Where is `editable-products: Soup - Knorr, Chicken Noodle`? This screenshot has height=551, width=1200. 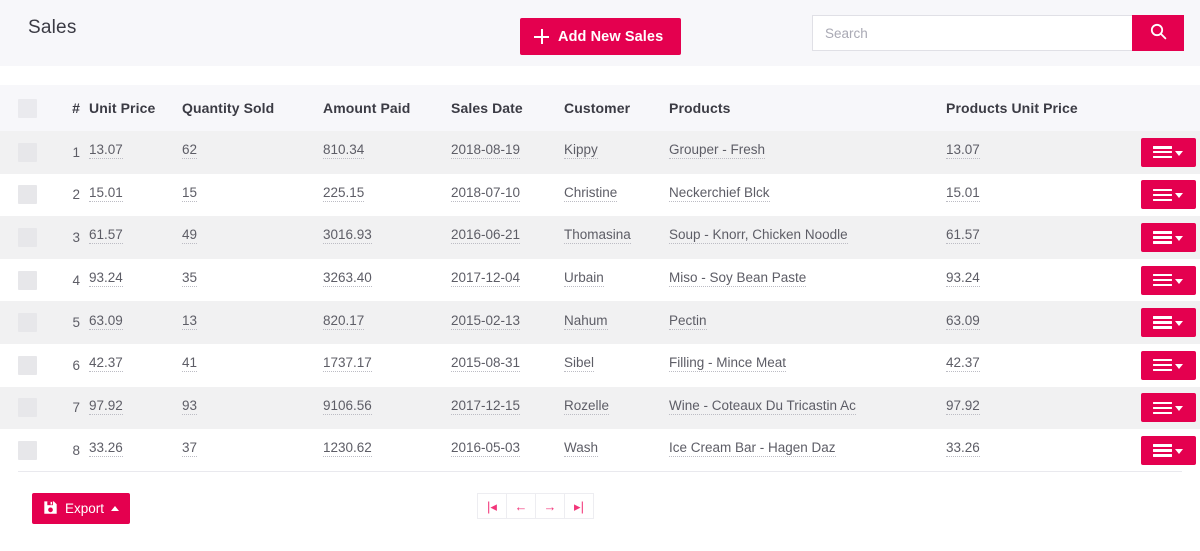
editable-products: Soup - Knorr, Chicken Noodle is located at coordinates (758, 236).